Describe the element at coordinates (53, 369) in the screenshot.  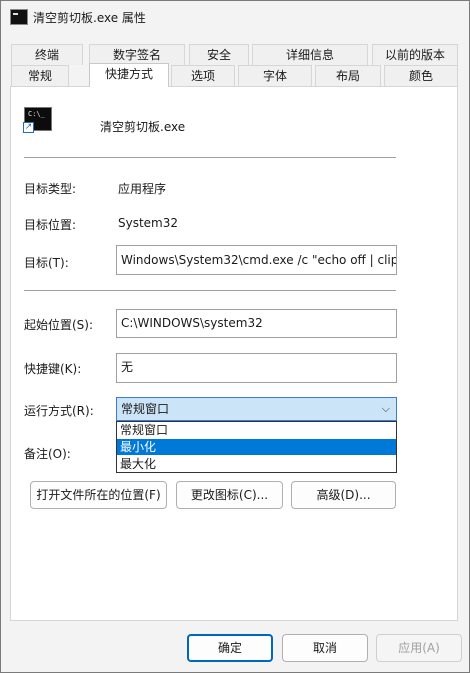
I see `shortcut-key-label: 快捷键(K):` at that location.